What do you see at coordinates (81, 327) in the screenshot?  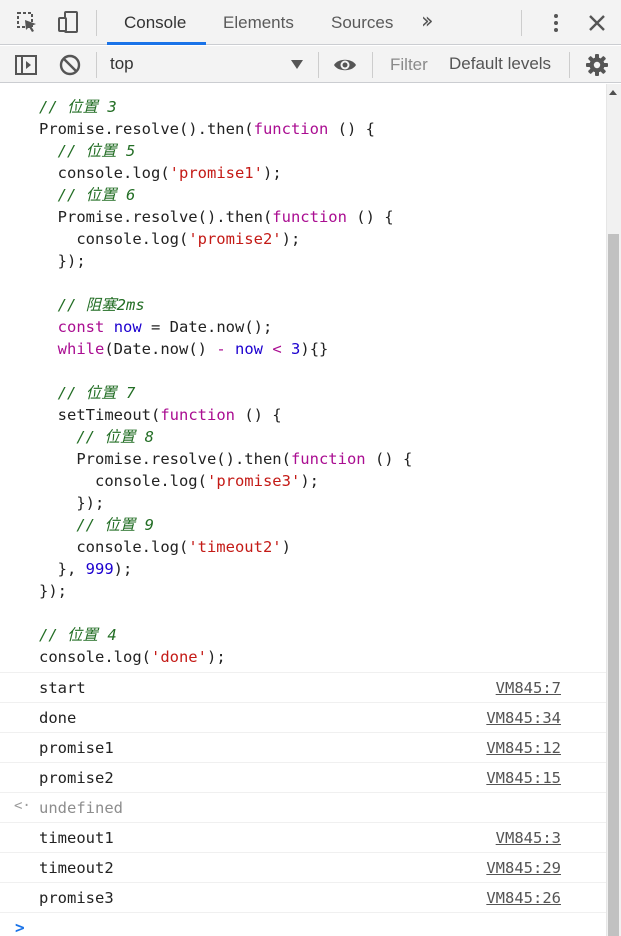 I see `code-token: const` at bounding box center [81, 327].